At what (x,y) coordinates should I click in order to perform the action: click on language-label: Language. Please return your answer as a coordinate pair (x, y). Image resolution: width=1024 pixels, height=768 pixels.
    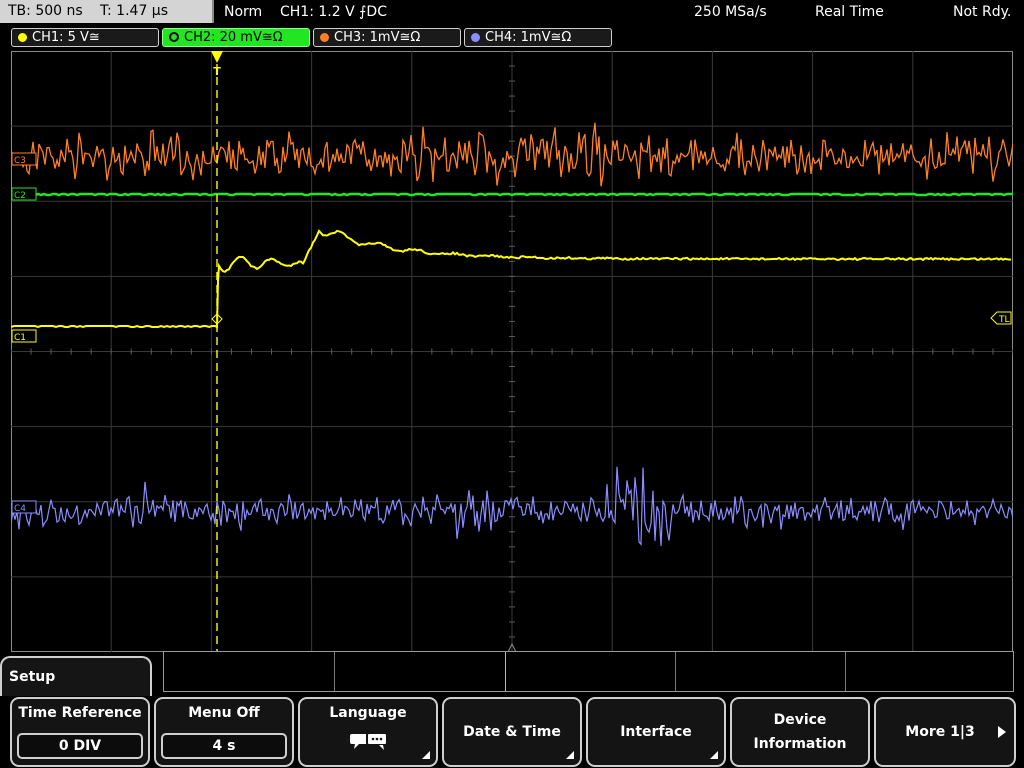
    Looking at the image, I should click on (368, 713).